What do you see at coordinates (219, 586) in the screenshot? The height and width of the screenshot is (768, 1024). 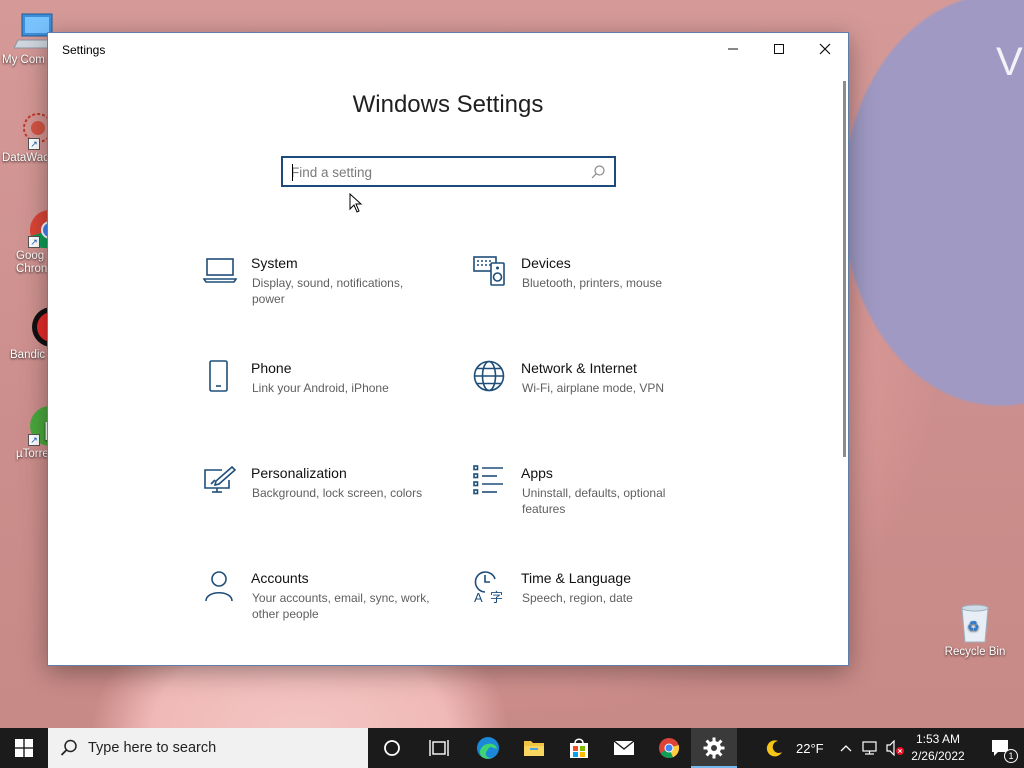 I see `person-icon` at bounding box center [219, 586].